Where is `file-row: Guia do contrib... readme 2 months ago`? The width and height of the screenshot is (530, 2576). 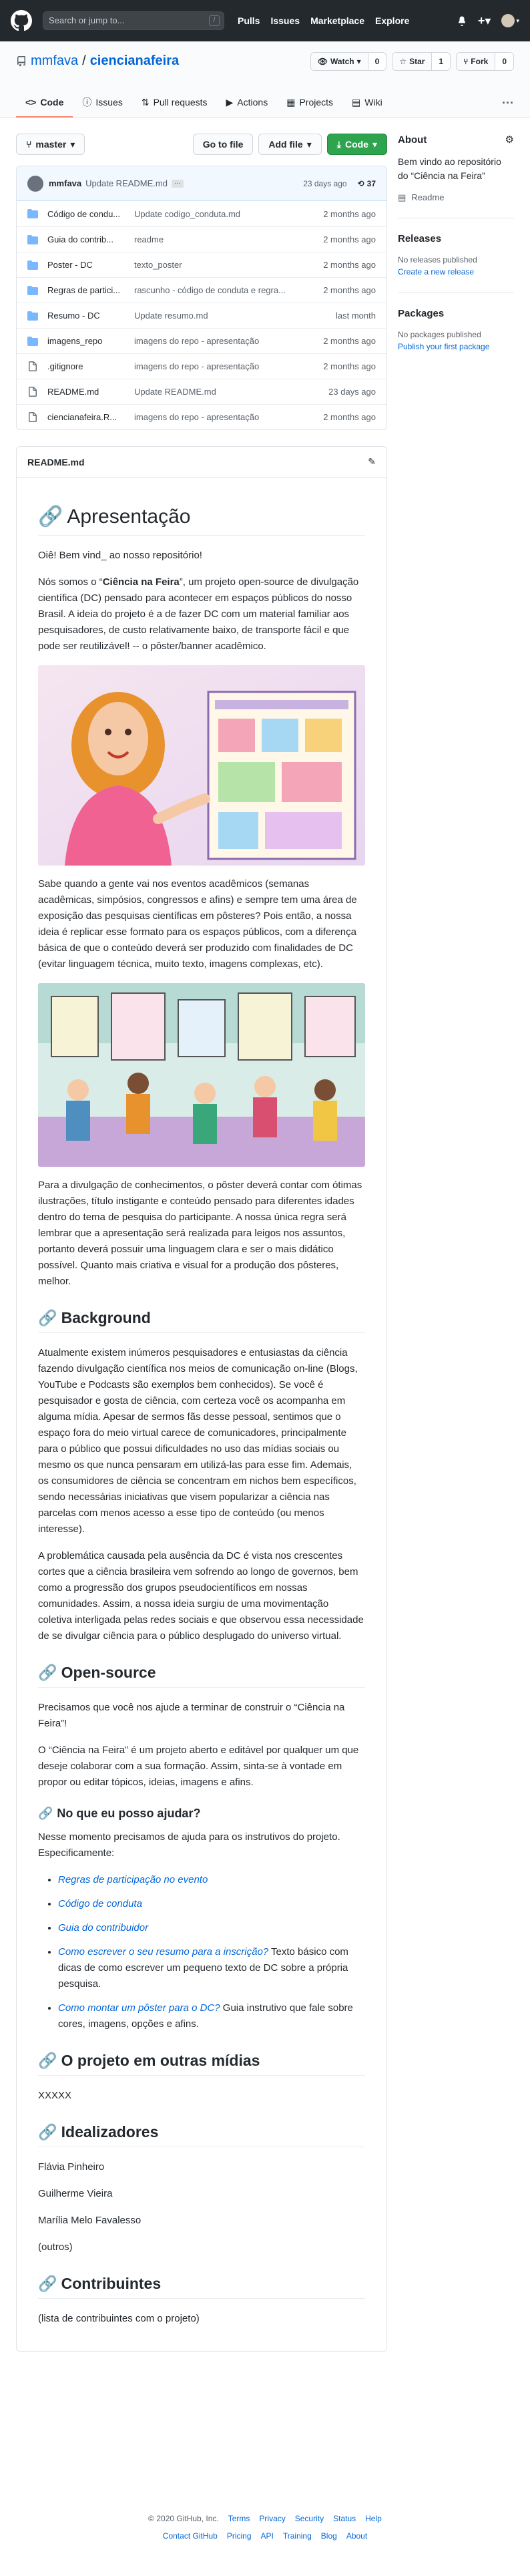
file-row: Guia do contrib... readme 2 months ago is located at coordinates (201, 239).